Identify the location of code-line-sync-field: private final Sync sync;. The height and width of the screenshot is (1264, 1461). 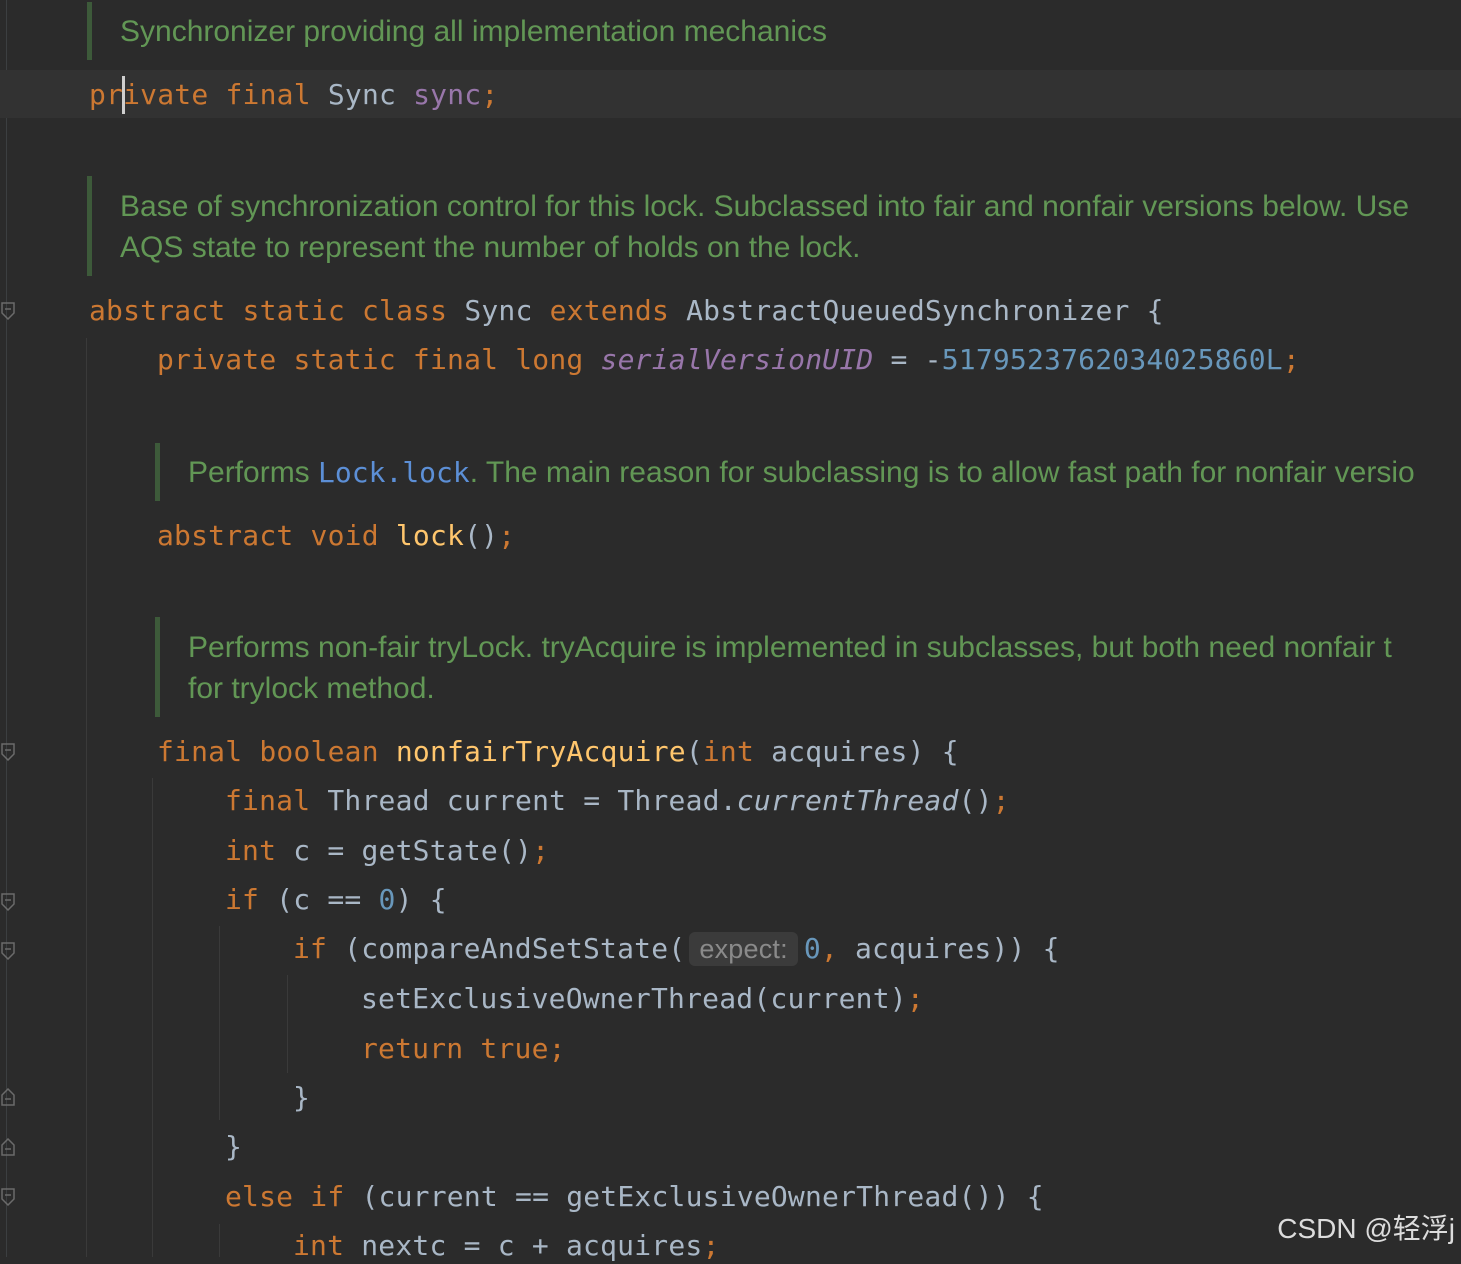
(293, 95).